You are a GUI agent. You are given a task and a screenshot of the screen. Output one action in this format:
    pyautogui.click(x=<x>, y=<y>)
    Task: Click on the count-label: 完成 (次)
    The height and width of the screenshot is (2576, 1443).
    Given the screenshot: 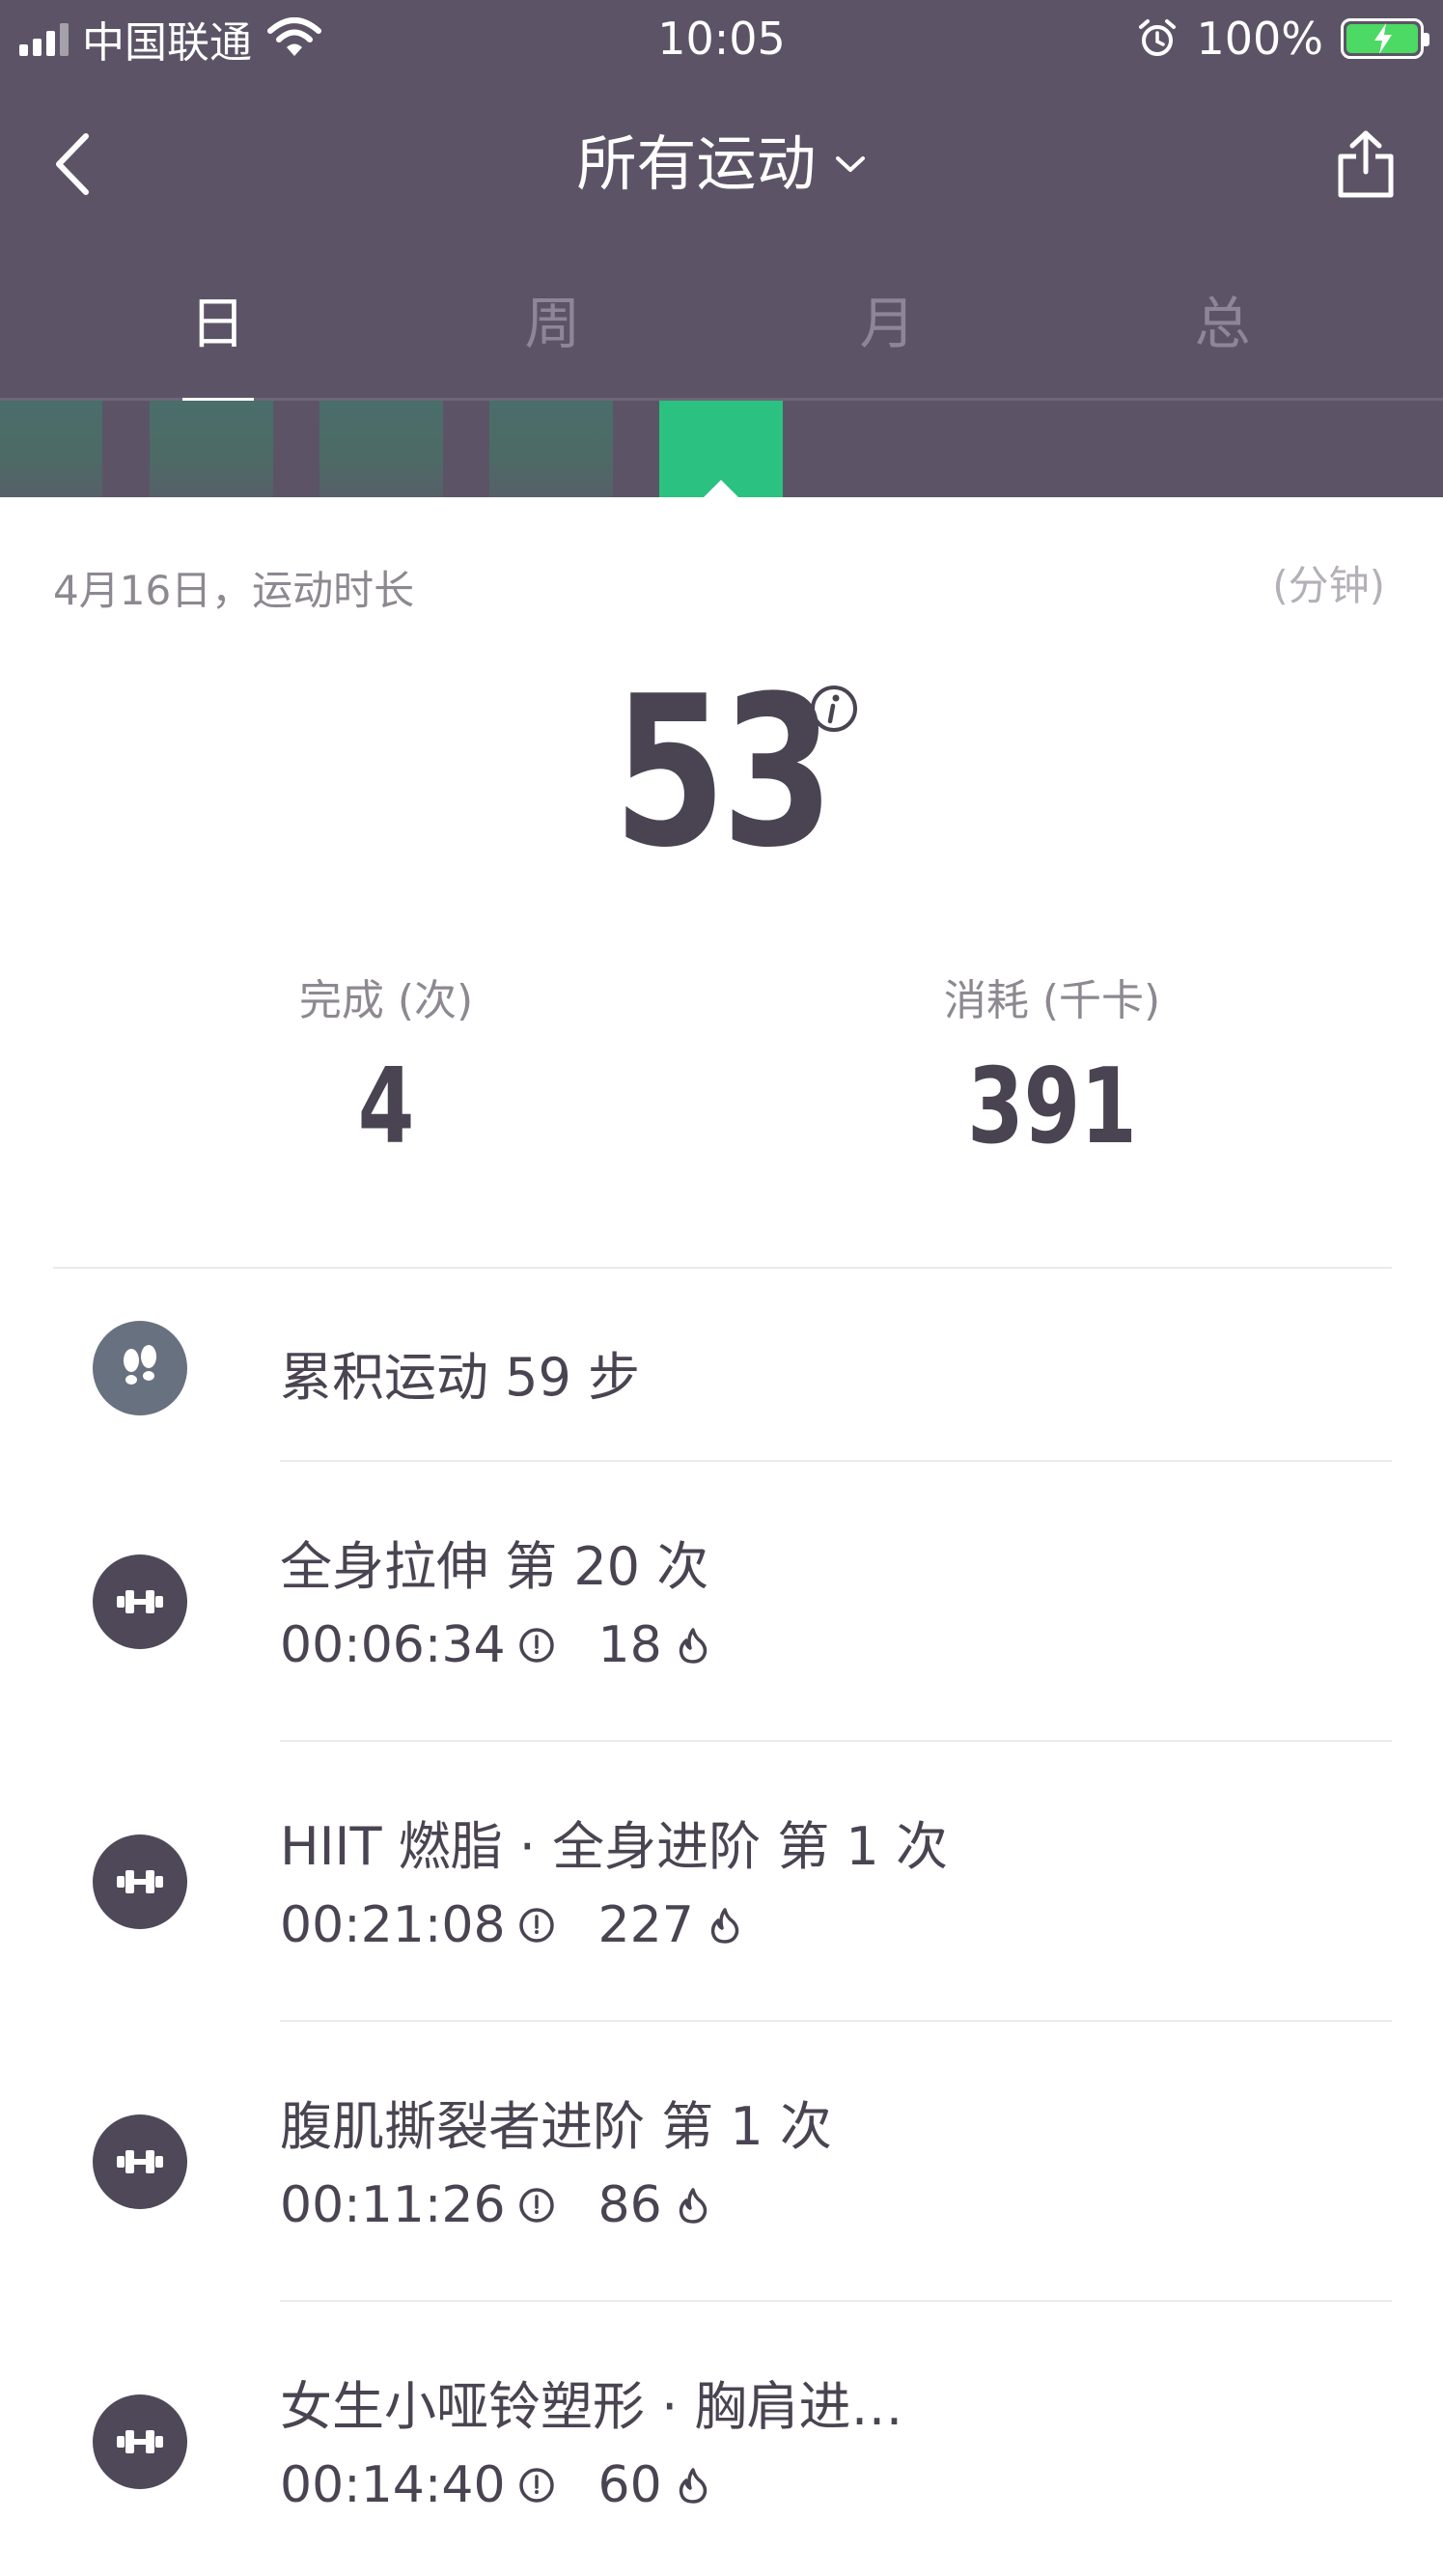 What is the action you would take?
    pyautogui.click(x=386, y=1001)
    